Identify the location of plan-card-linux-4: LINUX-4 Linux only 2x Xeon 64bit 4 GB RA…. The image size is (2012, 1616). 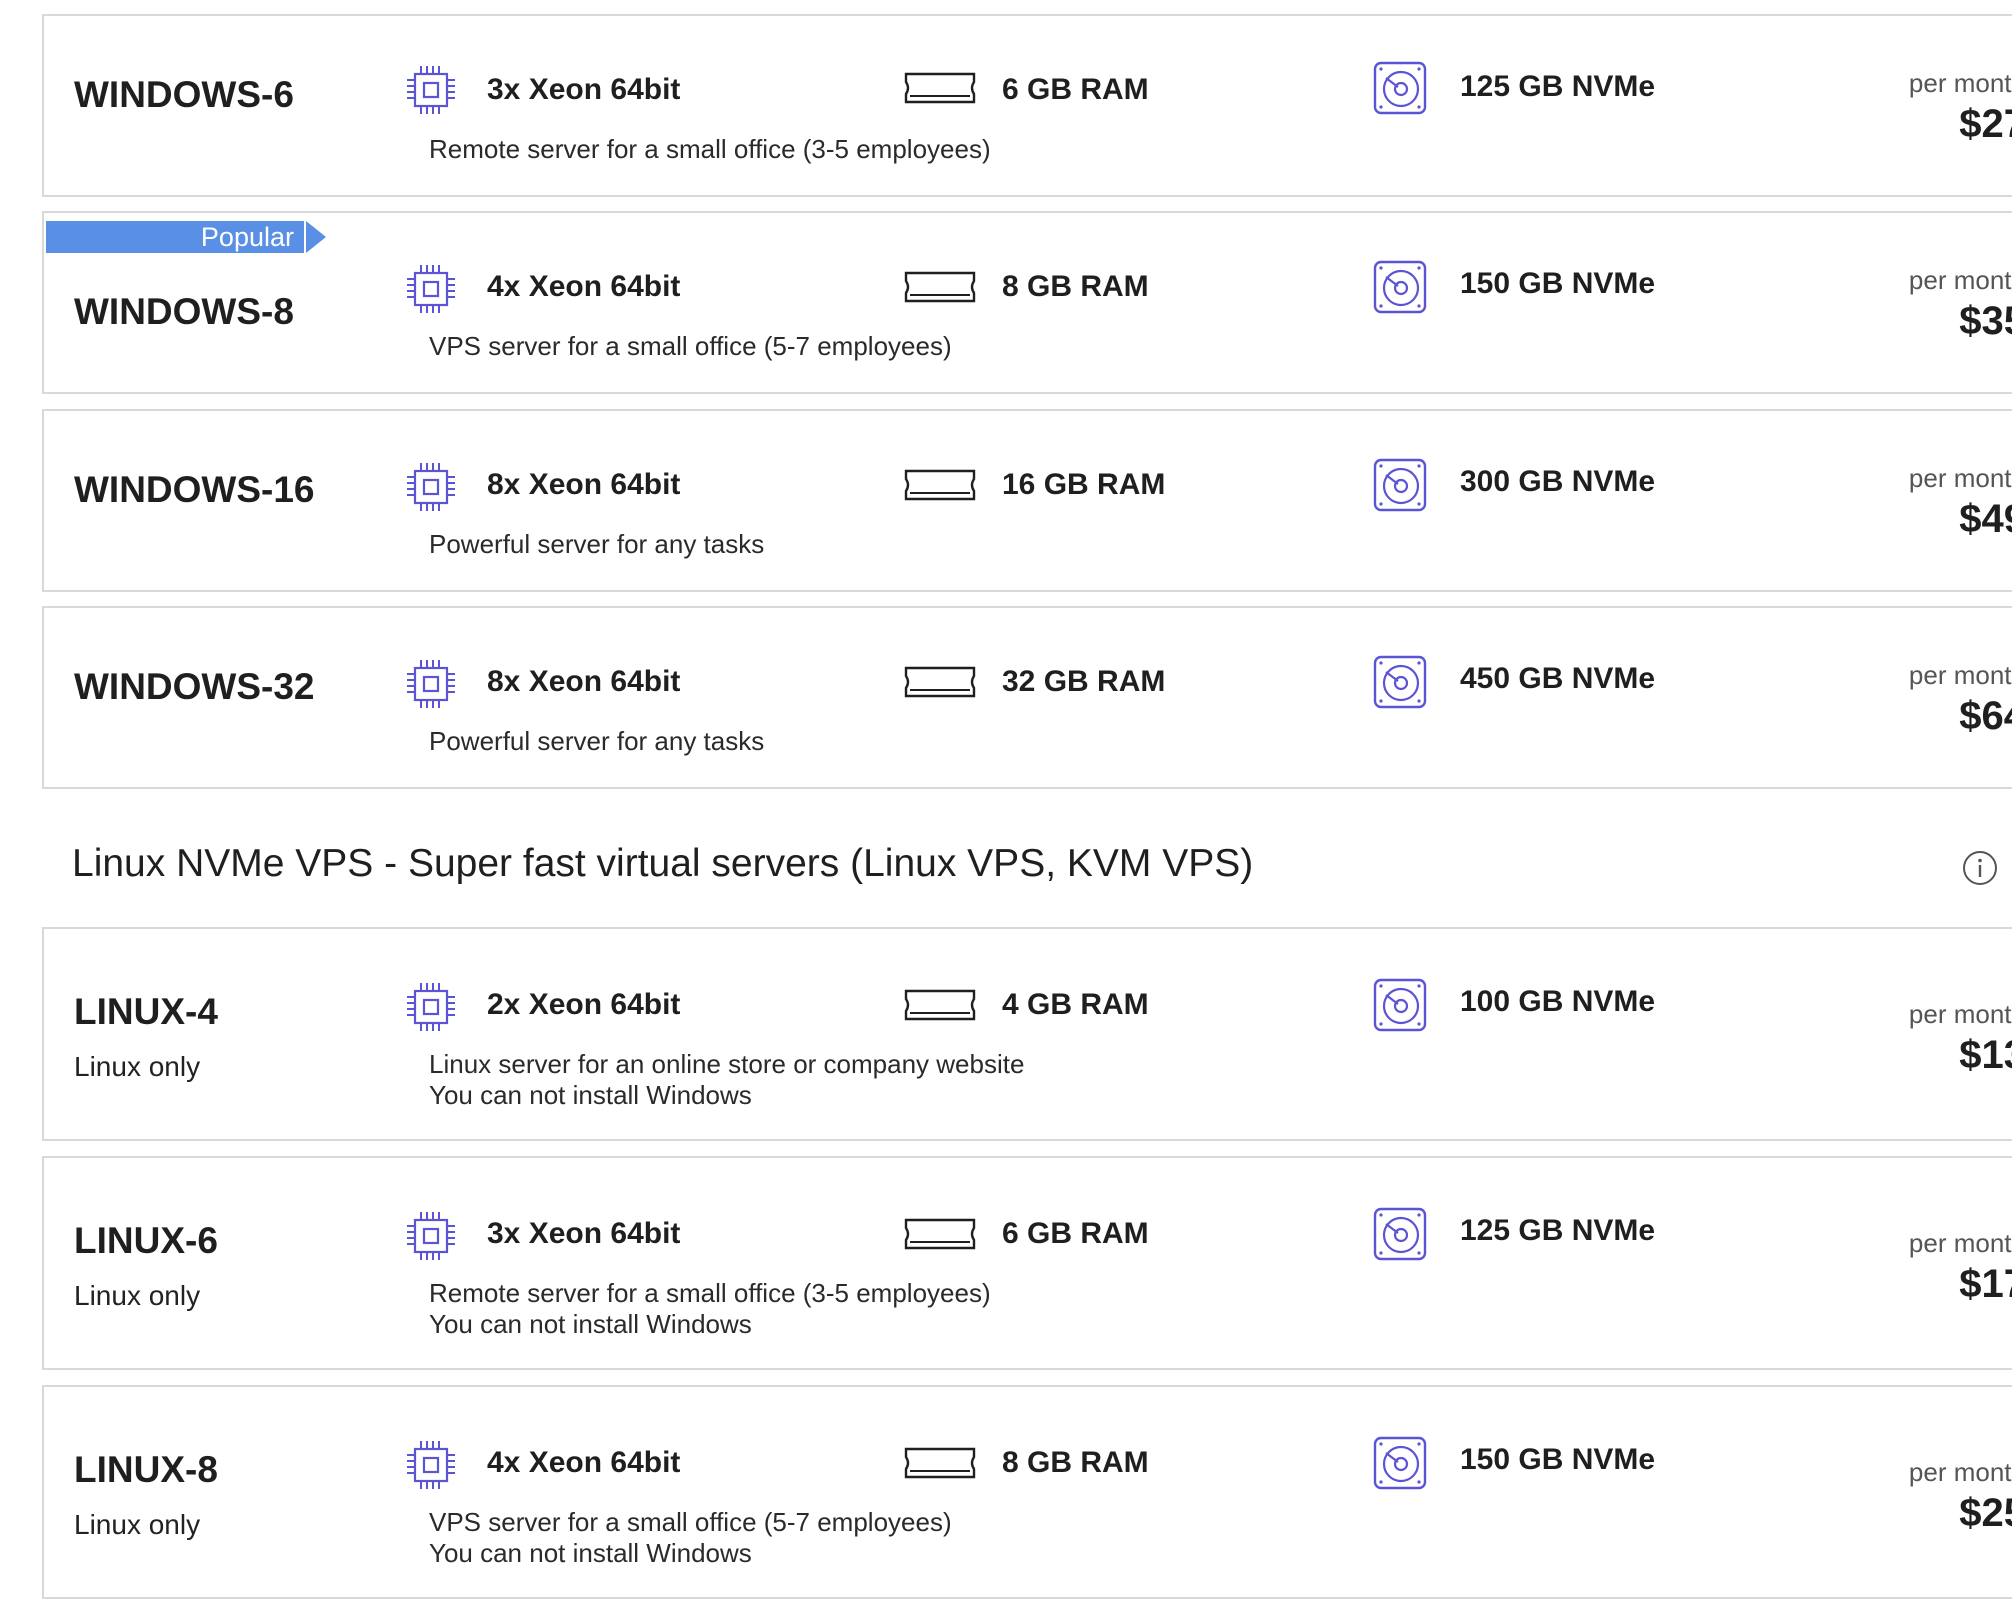
(1027, 1034).